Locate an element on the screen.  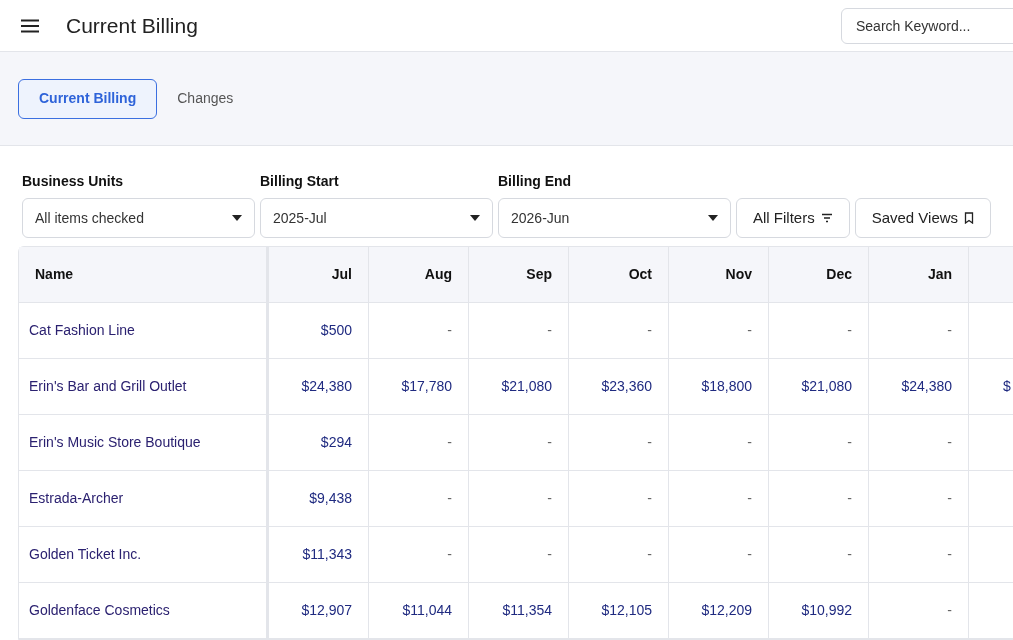
table-cell-text: $11,343 is located at coordinates (327, 554).